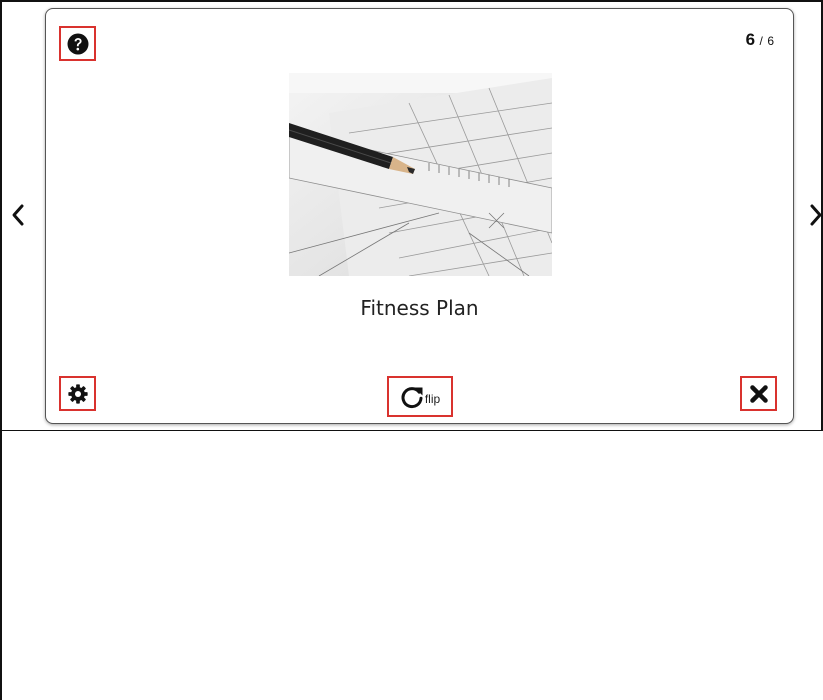  I want to click on help-button, so click(77, 43).